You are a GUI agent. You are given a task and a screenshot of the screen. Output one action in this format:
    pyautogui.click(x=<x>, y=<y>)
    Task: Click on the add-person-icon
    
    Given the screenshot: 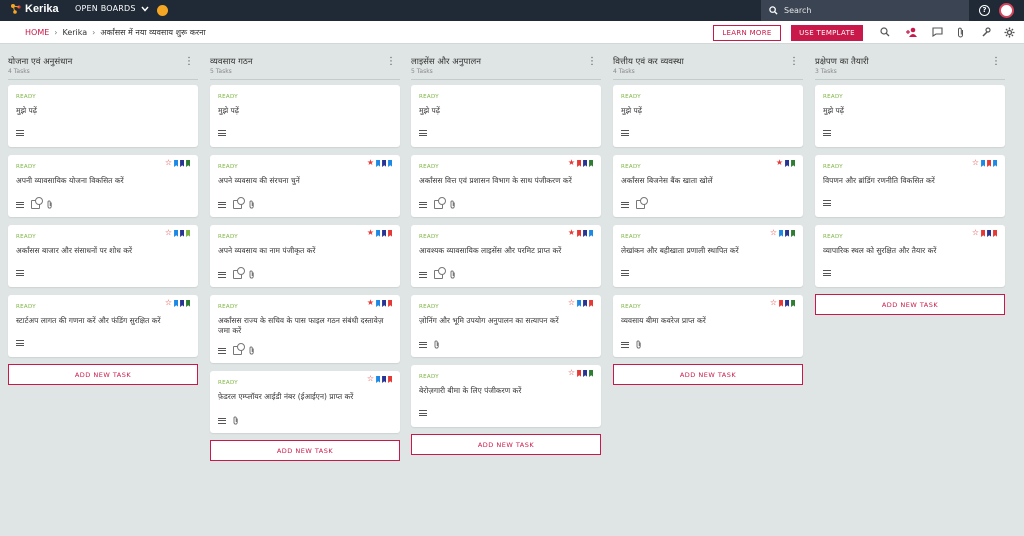 What is the action you would take?
    pyautogui.click(x=912, y=33)
    